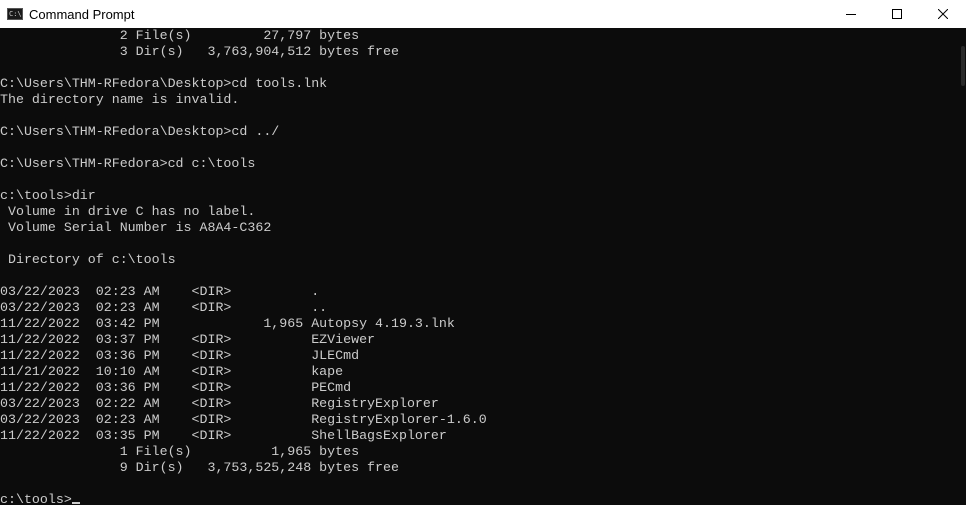  What do you see at coordinates (36, 498) in the screenshot?
I see `prompt-text: c:\tools>` at bounding box center [36, 498].